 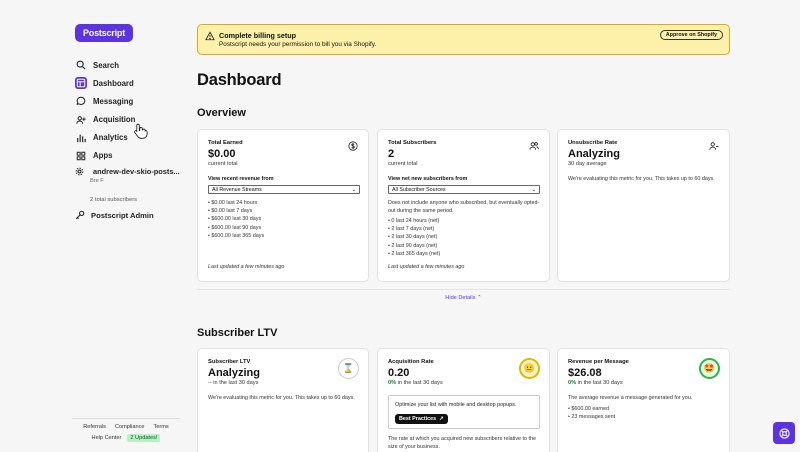 I want to click on key-icon, so click(x=81, y=215).